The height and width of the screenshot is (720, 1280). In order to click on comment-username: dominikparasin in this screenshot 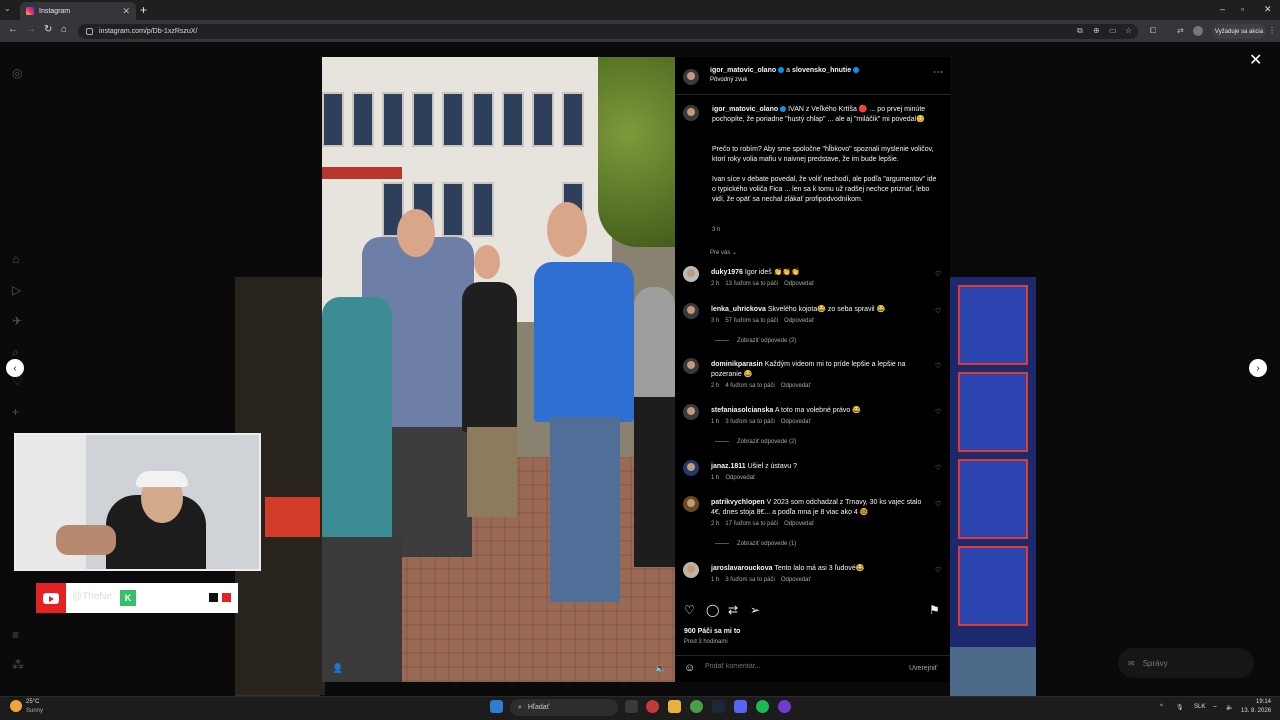, I will do `click(737, 364)`.